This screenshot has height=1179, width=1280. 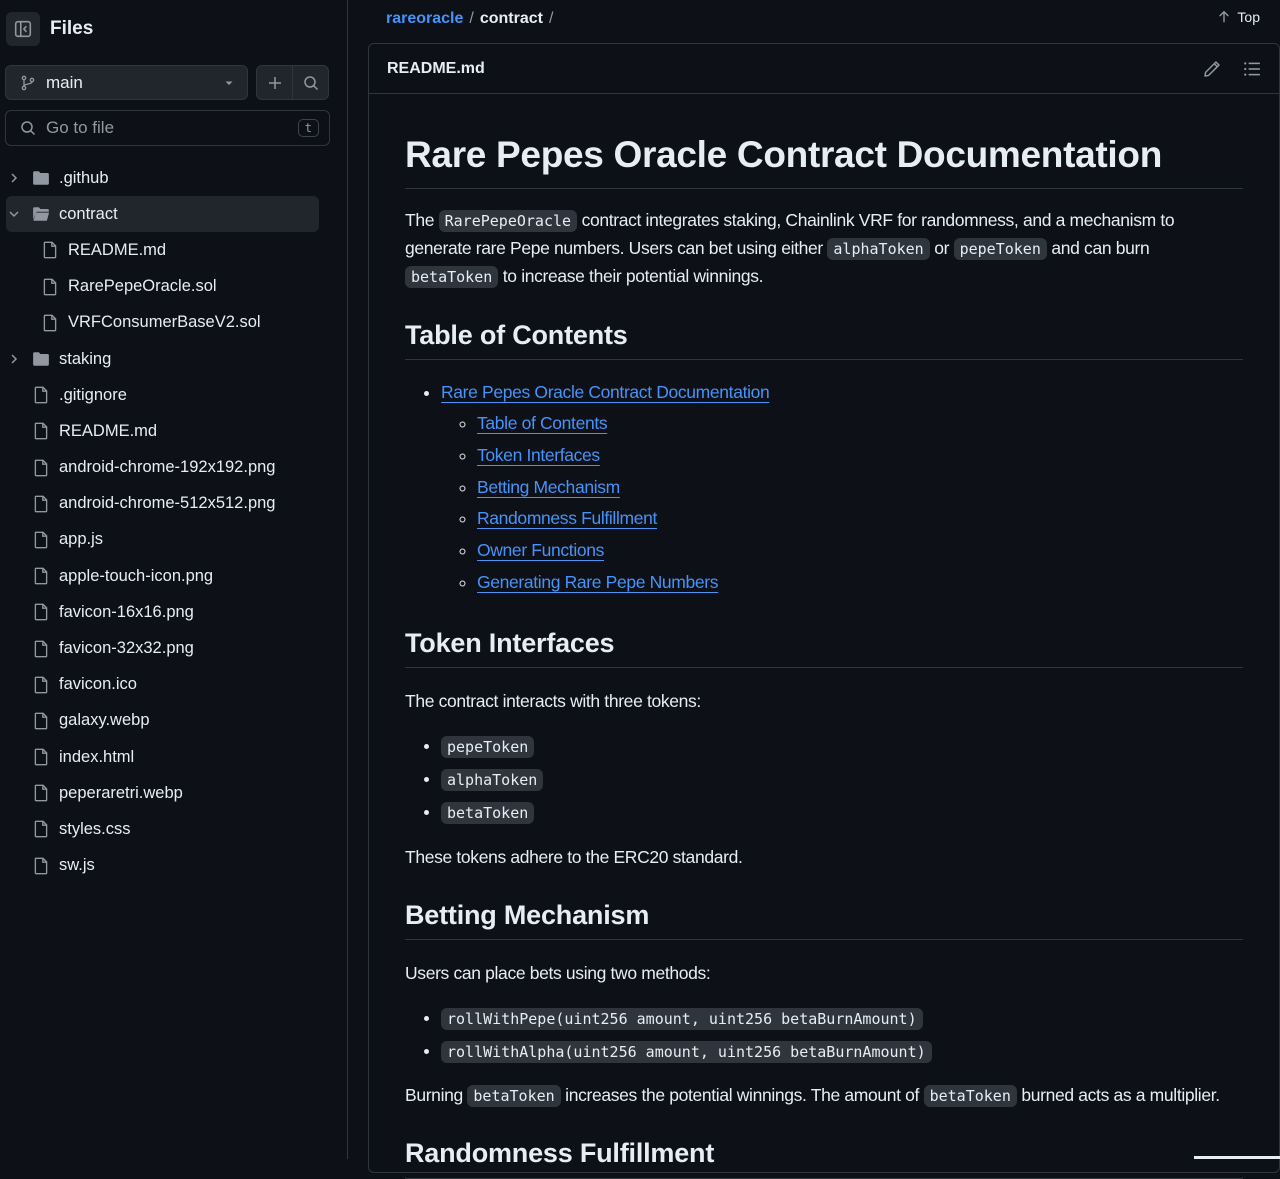 I want to click on tree-item-label: .gitignore, so click(x=93, y=394).